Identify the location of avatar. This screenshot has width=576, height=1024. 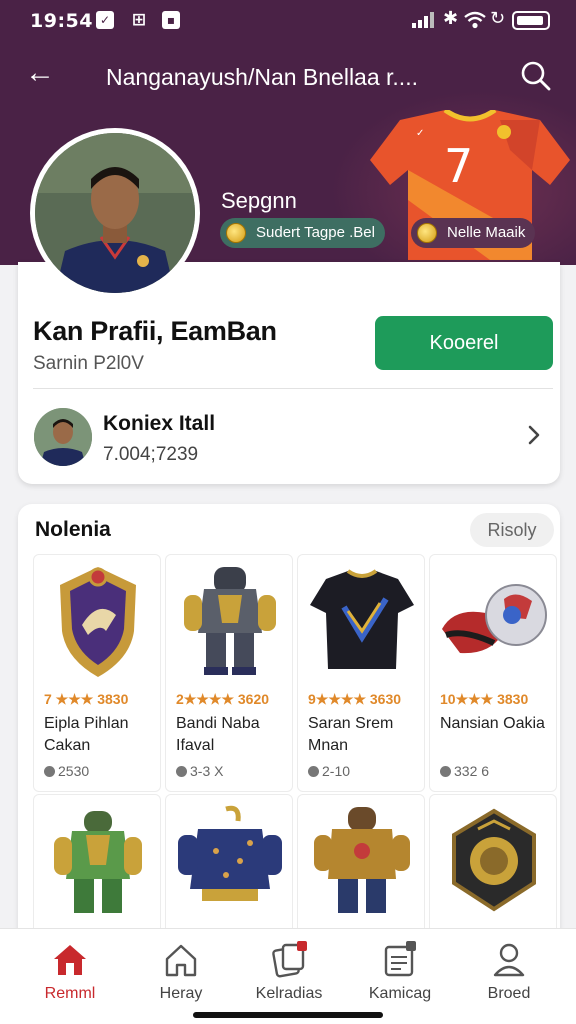
(115, 213).